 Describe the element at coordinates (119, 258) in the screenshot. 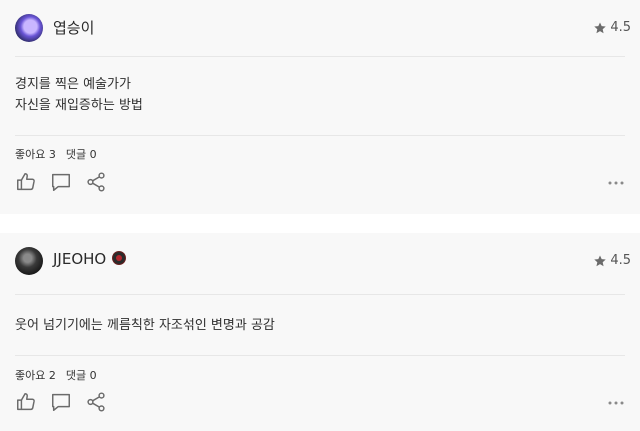

I see `user-badge-icon` at that location.